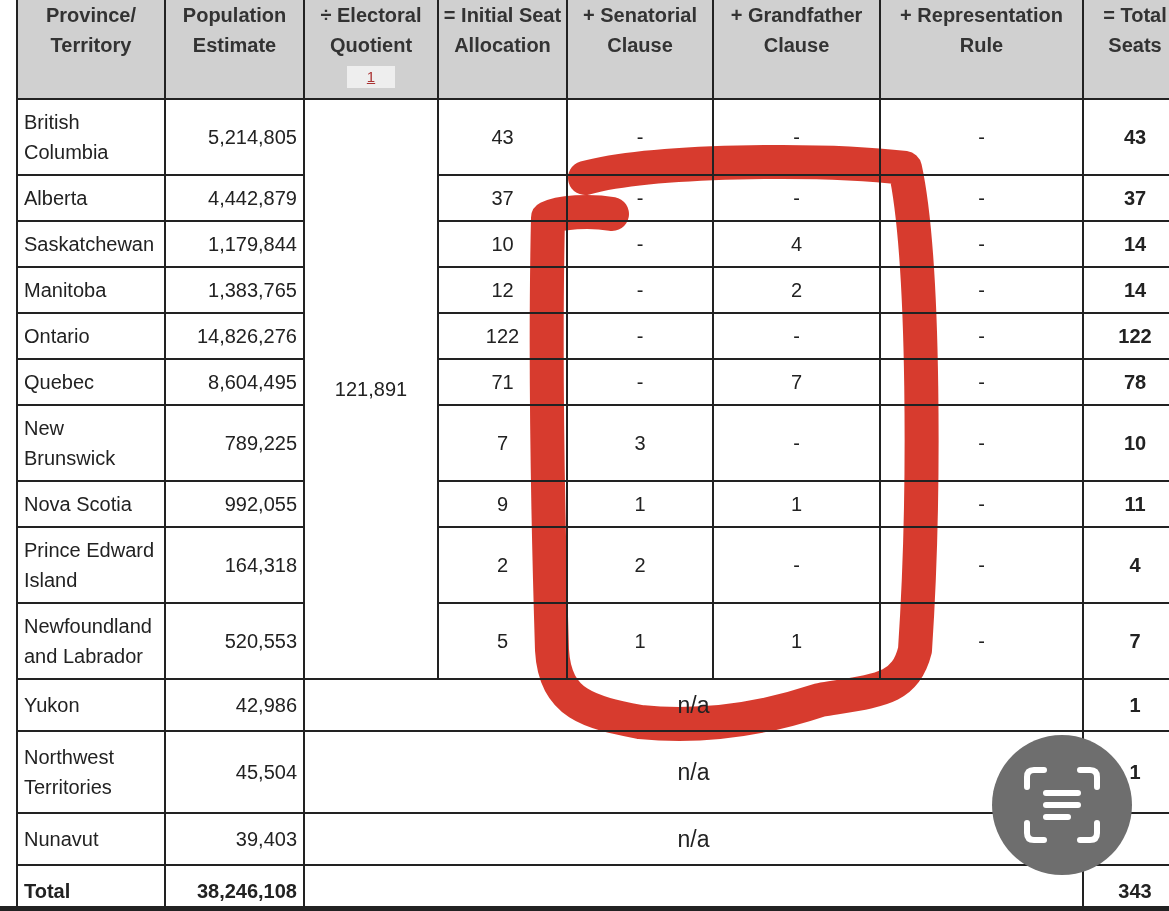  I want to click on text-scan-icon, so click(1062, 805).